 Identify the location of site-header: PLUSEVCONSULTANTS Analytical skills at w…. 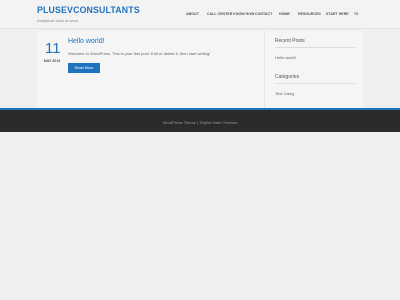
(200, 14).